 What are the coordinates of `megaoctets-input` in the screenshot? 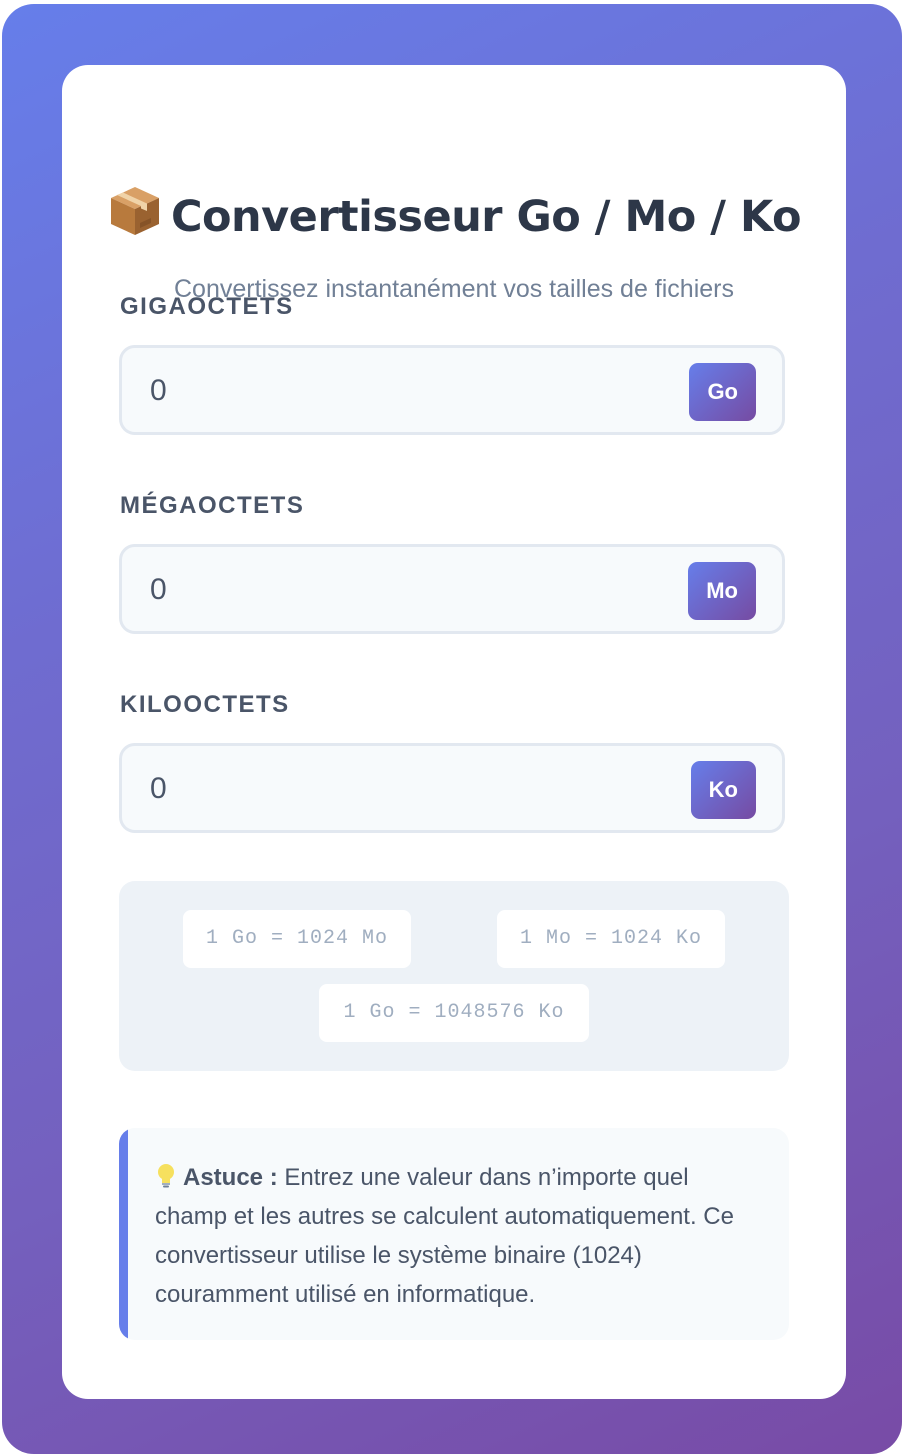 It's located at (390, 590).